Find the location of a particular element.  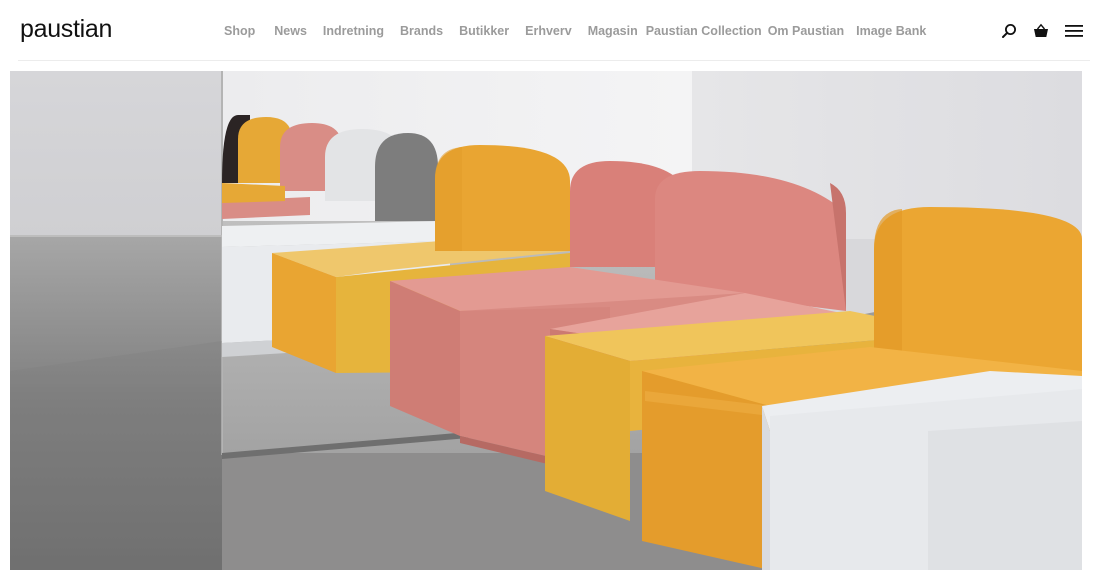

nav-item-butikker: Butikker is located at coordinates (484, 31).